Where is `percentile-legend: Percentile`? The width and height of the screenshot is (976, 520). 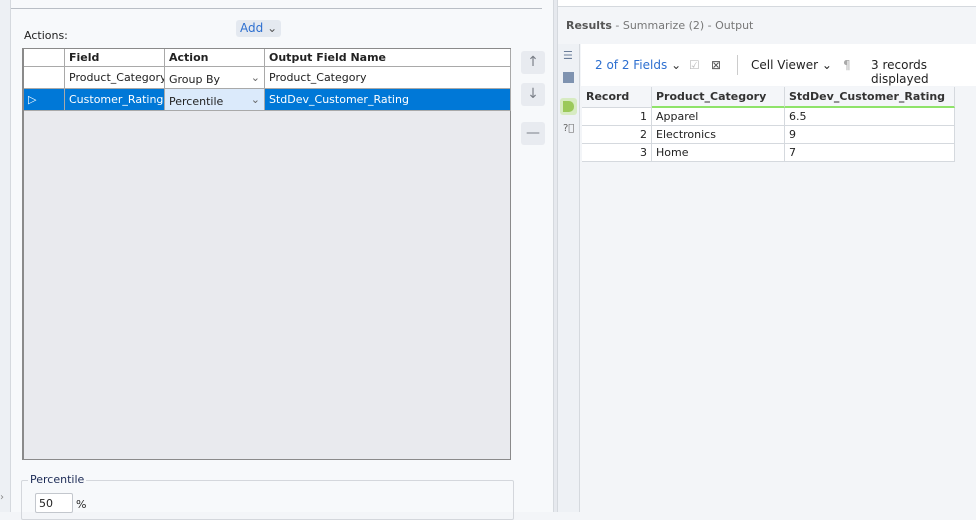
percentile-legend: Percentile is located at coordinates (57, 479).